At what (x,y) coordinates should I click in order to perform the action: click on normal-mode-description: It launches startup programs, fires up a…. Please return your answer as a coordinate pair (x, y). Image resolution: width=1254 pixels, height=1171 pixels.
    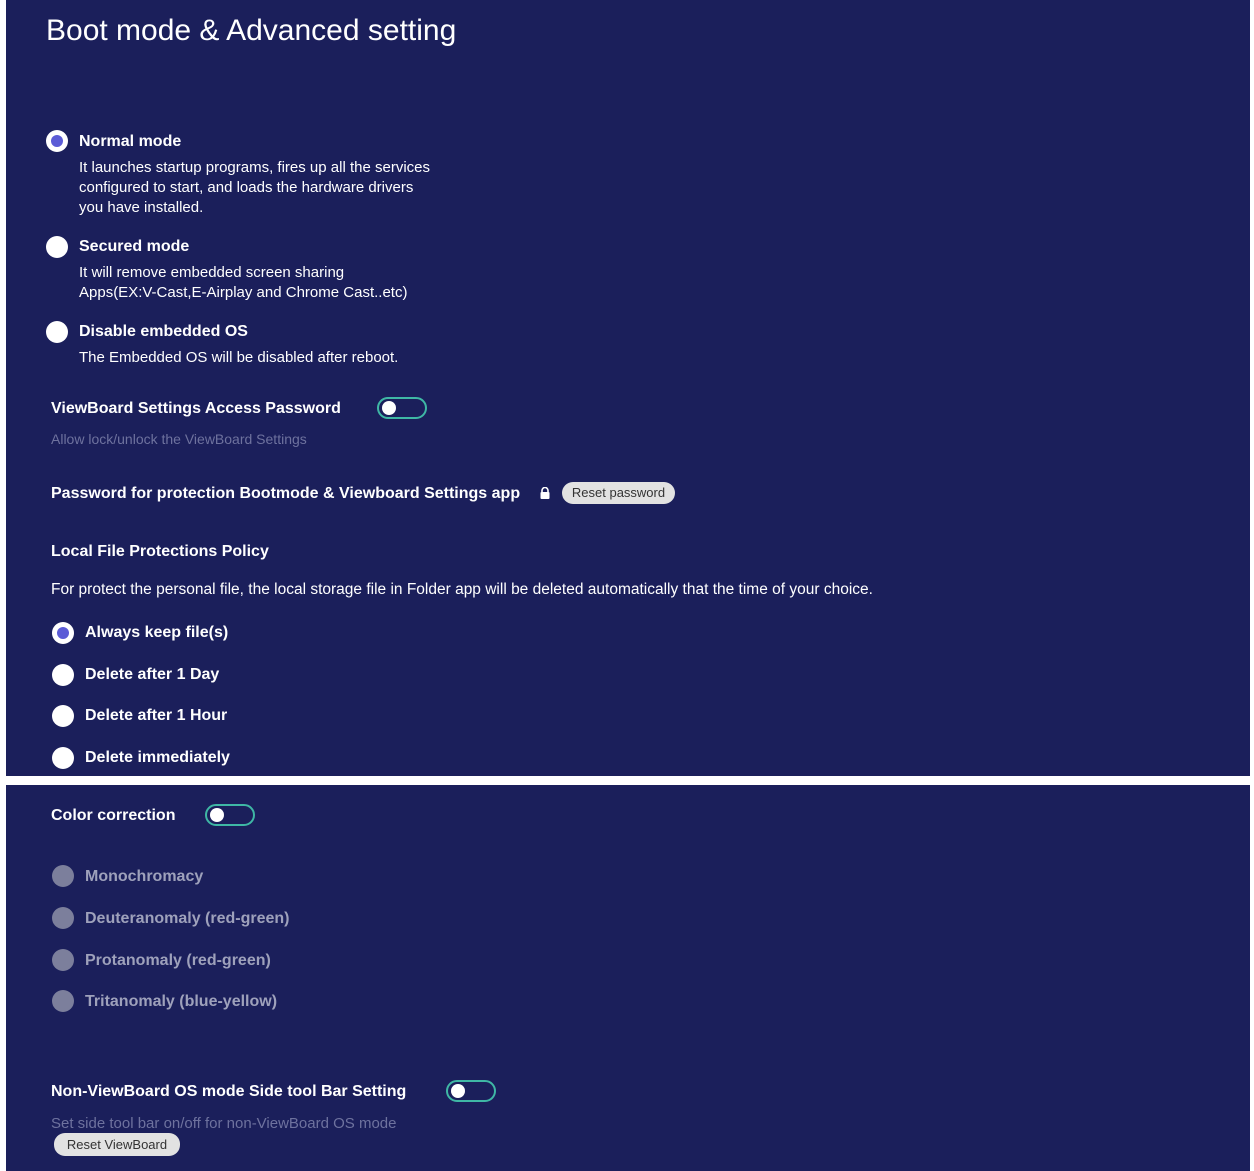
    Looking at the image, I should click on (254, 187).